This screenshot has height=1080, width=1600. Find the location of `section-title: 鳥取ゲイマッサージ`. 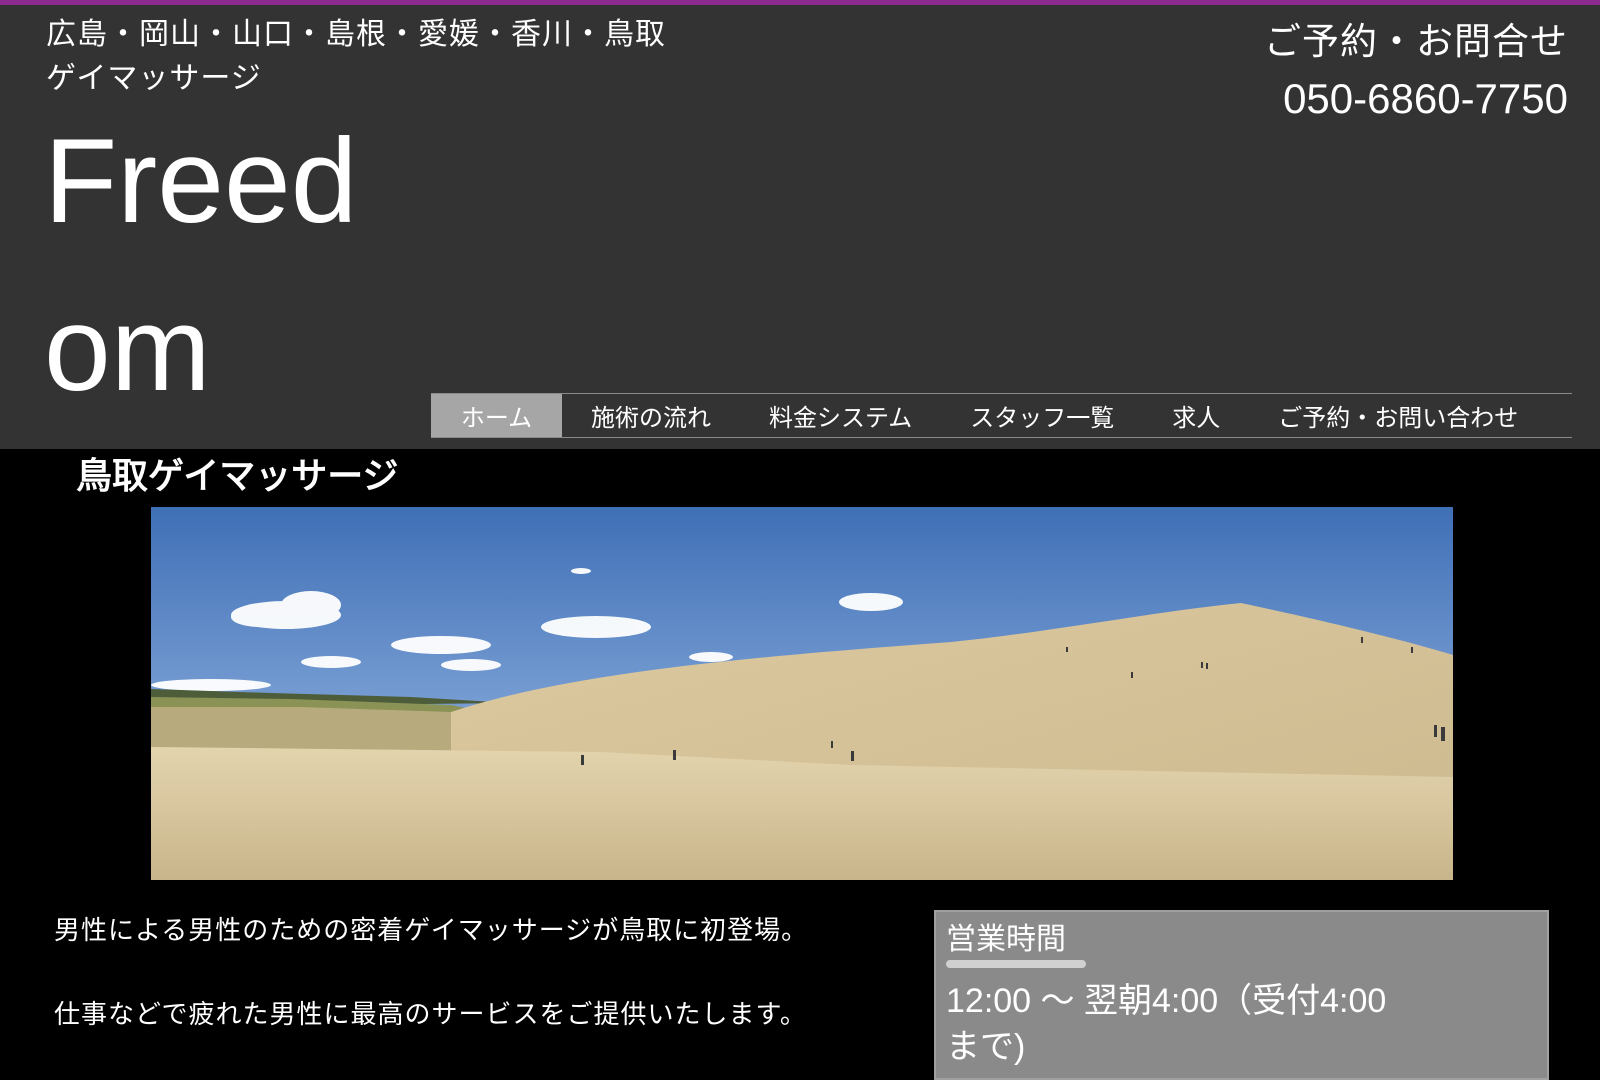

section-title: 鳥取ゲイマッサージ is located at coordinates (237, 476).